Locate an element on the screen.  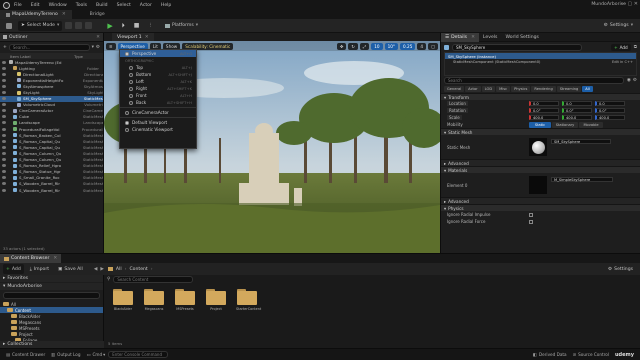
section-physics: ▾ Physics is located at coordinates (540, 207).